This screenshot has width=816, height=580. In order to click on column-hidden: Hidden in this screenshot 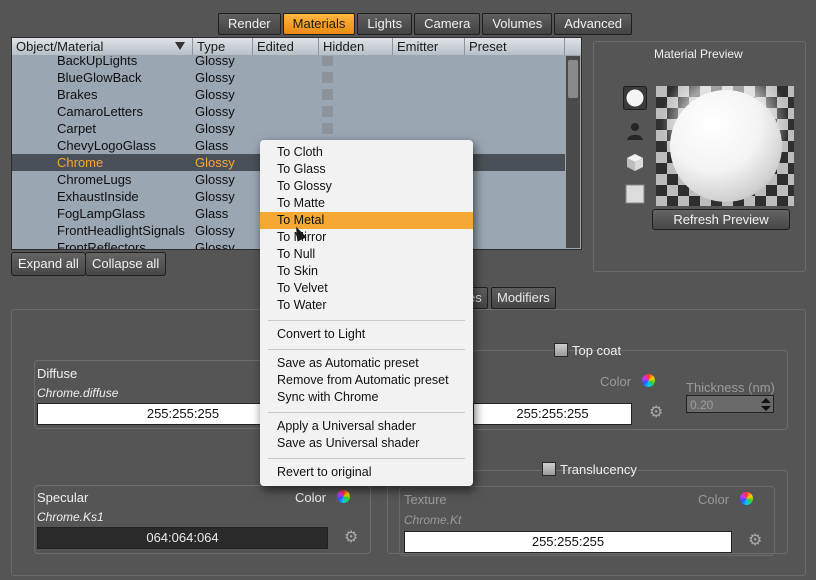, I will do `click(356, 46)`.